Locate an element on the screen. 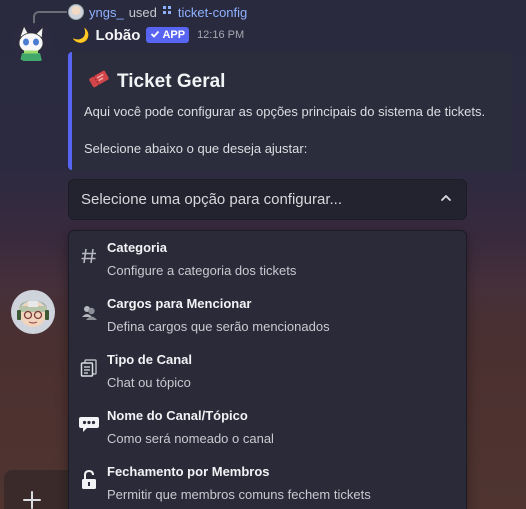 The width and height of the screenshot is (526, 509). option-label: Nome do Canal/Tópico is located at coordinates (177, 415).